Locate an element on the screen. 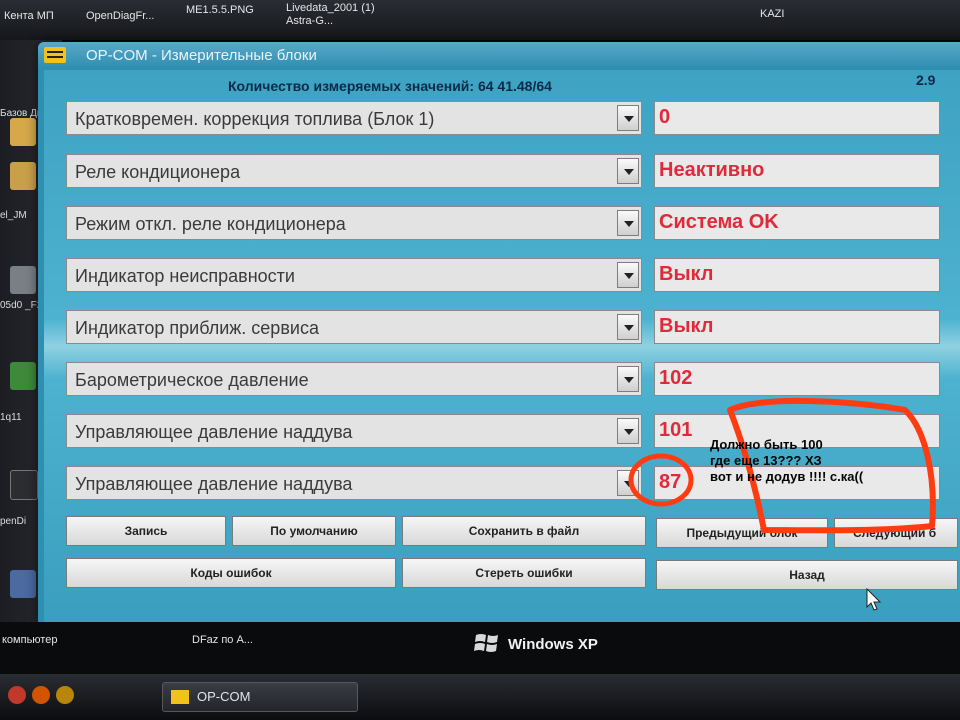  quicklaunch-icon is located at coordinates (17, 695).